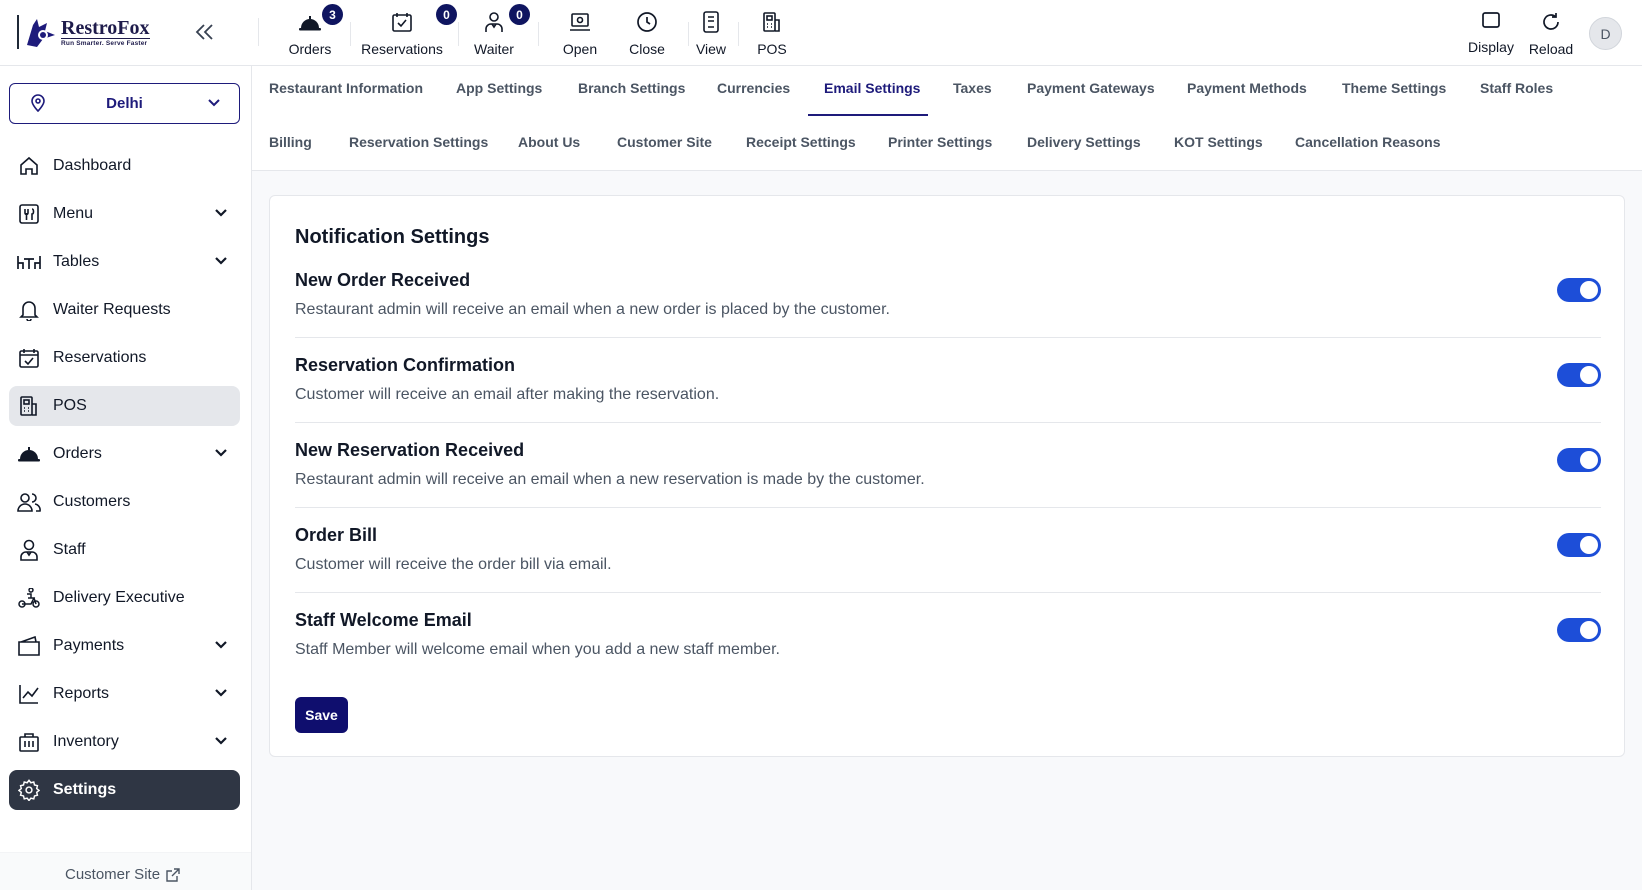  Describe the element at coordinates (29, 646) in the screenshot. I see `wallet-icon` at that location.